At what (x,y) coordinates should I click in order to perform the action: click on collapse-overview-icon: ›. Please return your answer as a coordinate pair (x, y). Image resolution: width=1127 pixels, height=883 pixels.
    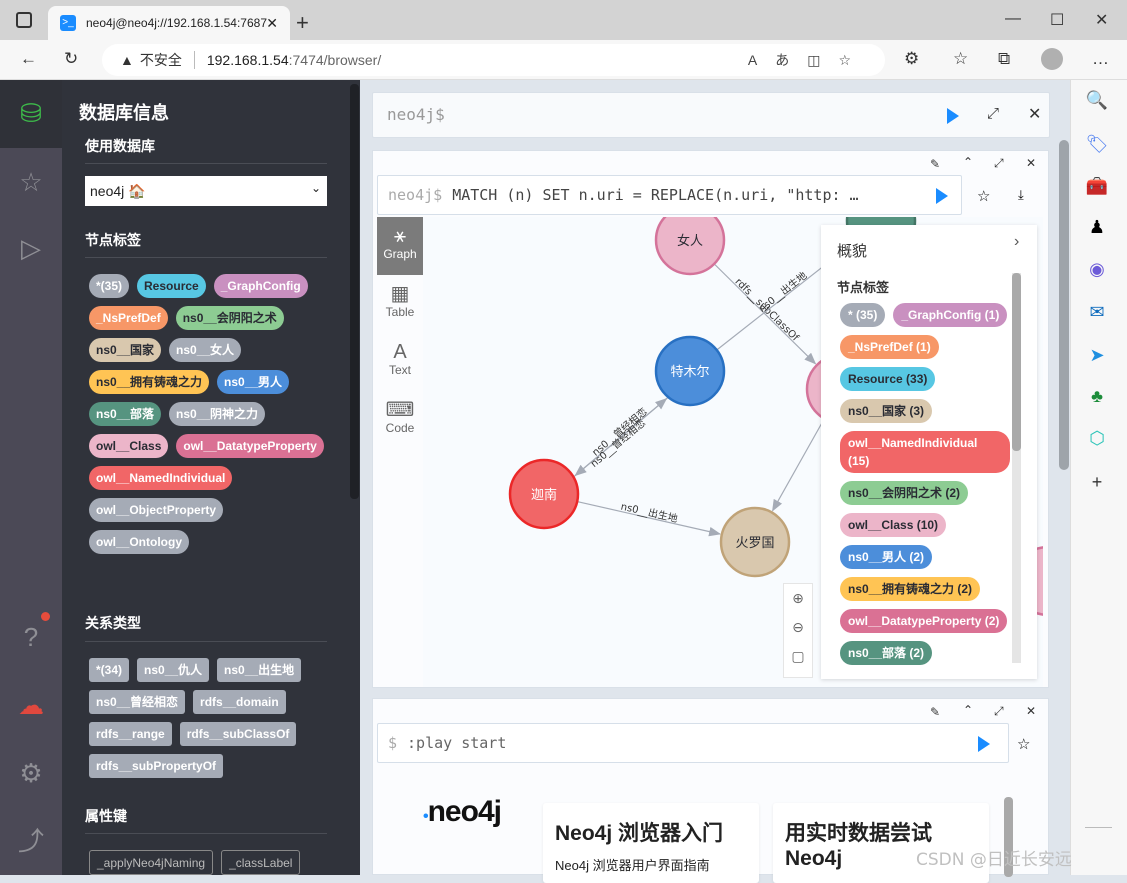
    Looking at the image, I should click on (1016, 242).